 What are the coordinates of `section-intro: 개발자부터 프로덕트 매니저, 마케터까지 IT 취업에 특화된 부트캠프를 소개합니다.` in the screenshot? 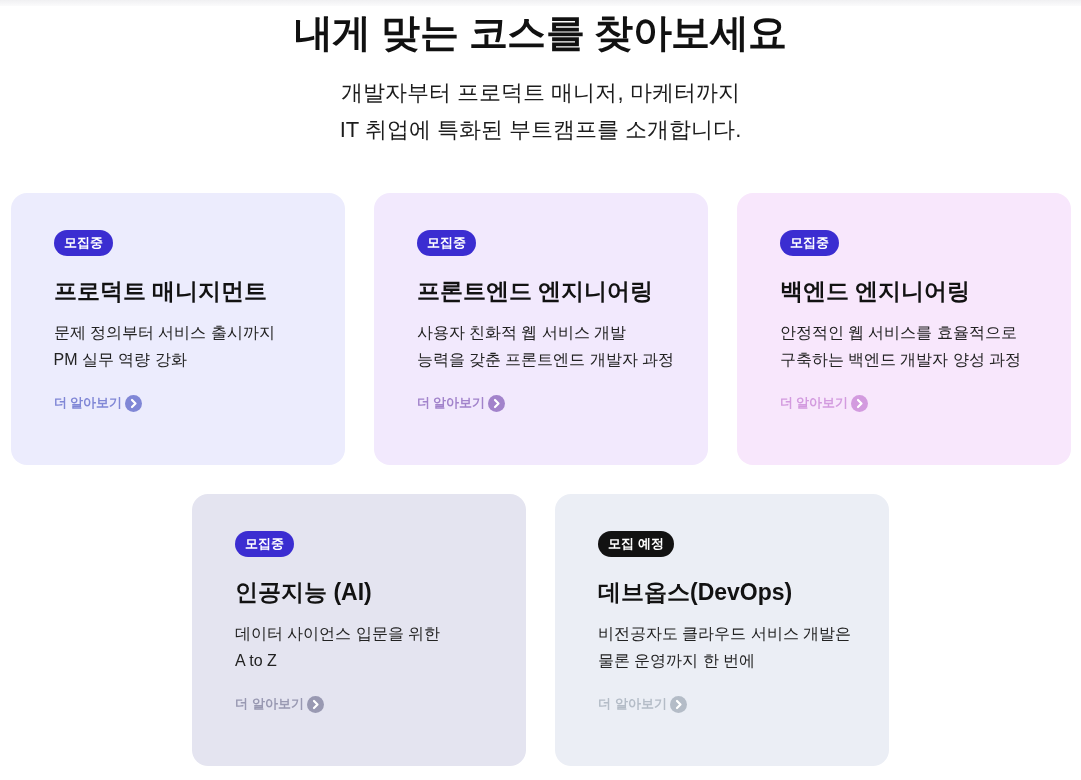 It's located at (540, 111).